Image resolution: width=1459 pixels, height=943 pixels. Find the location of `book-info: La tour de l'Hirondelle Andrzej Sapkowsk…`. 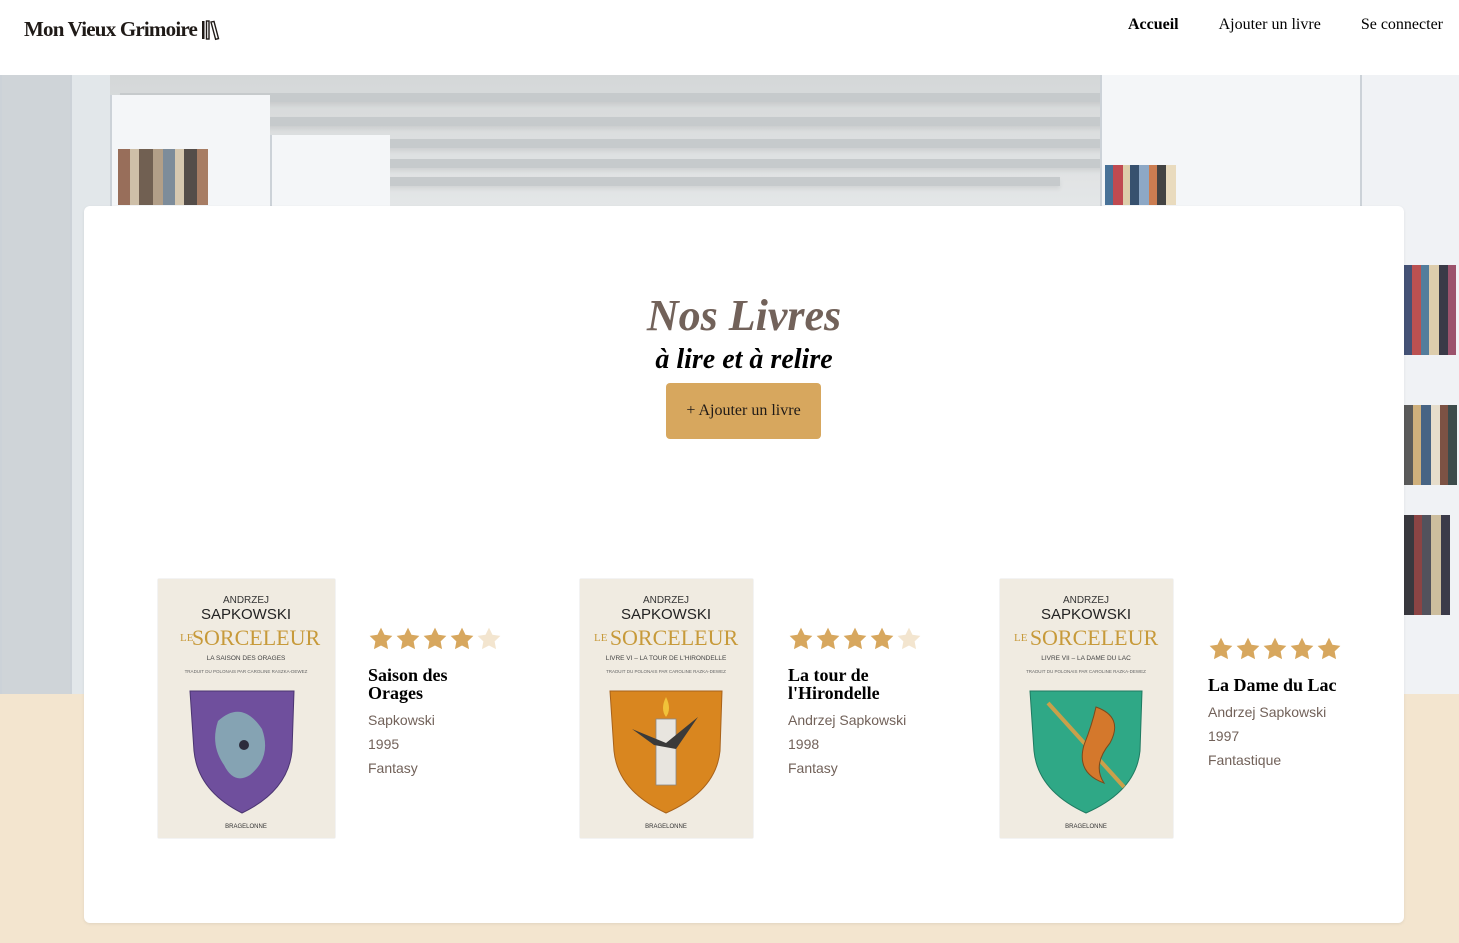

book-info: La tour de l'Hirondelle Andrzej Sapkowsk… is located at coordinates (868, 703).